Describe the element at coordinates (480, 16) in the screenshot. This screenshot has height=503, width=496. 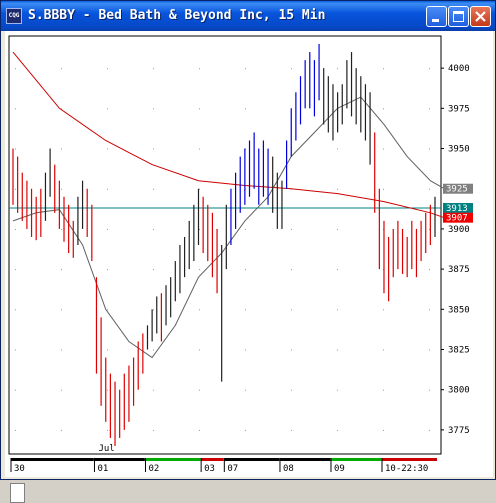
I see `close-button` at that location.